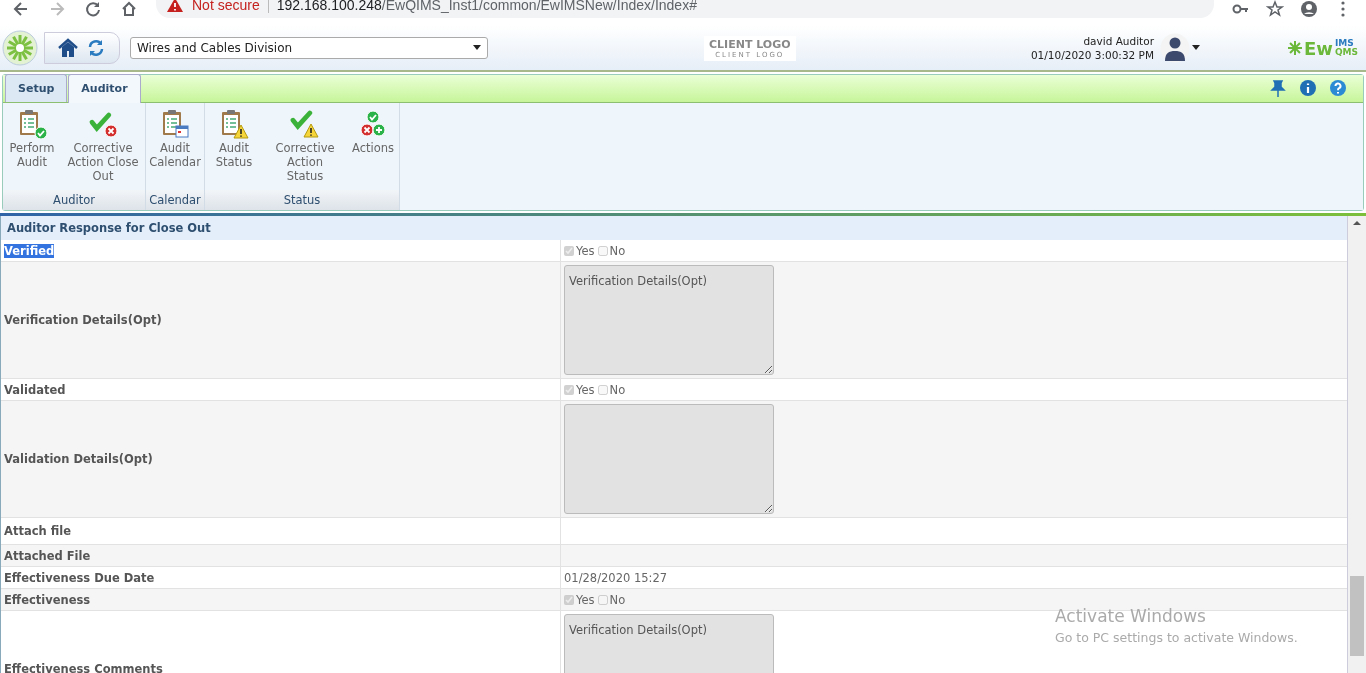 The image size is (1366, 673). I want to click on field-label: Attached File, so click(47, 555).